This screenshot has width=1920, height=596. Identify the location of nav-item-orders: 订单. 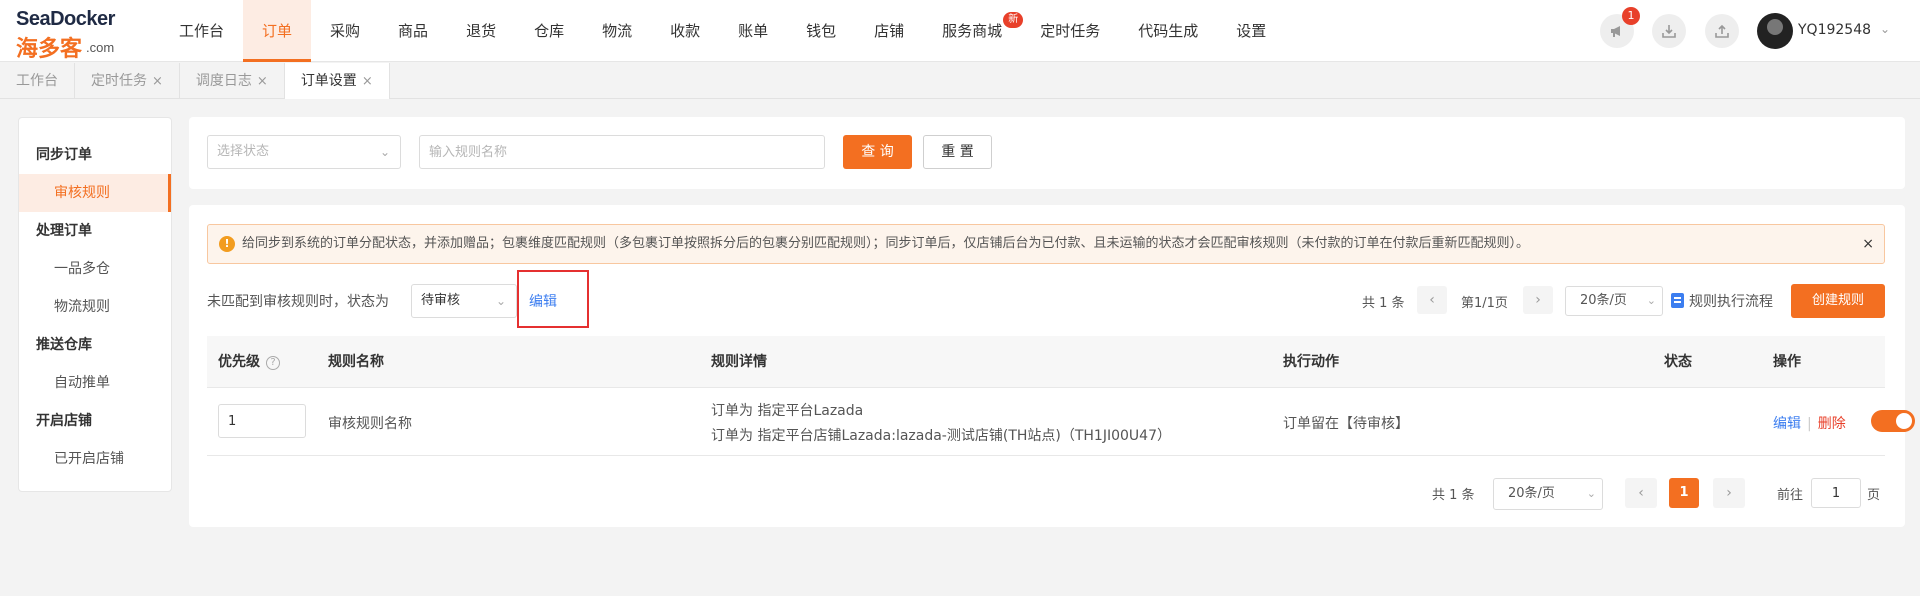
(277, 31).